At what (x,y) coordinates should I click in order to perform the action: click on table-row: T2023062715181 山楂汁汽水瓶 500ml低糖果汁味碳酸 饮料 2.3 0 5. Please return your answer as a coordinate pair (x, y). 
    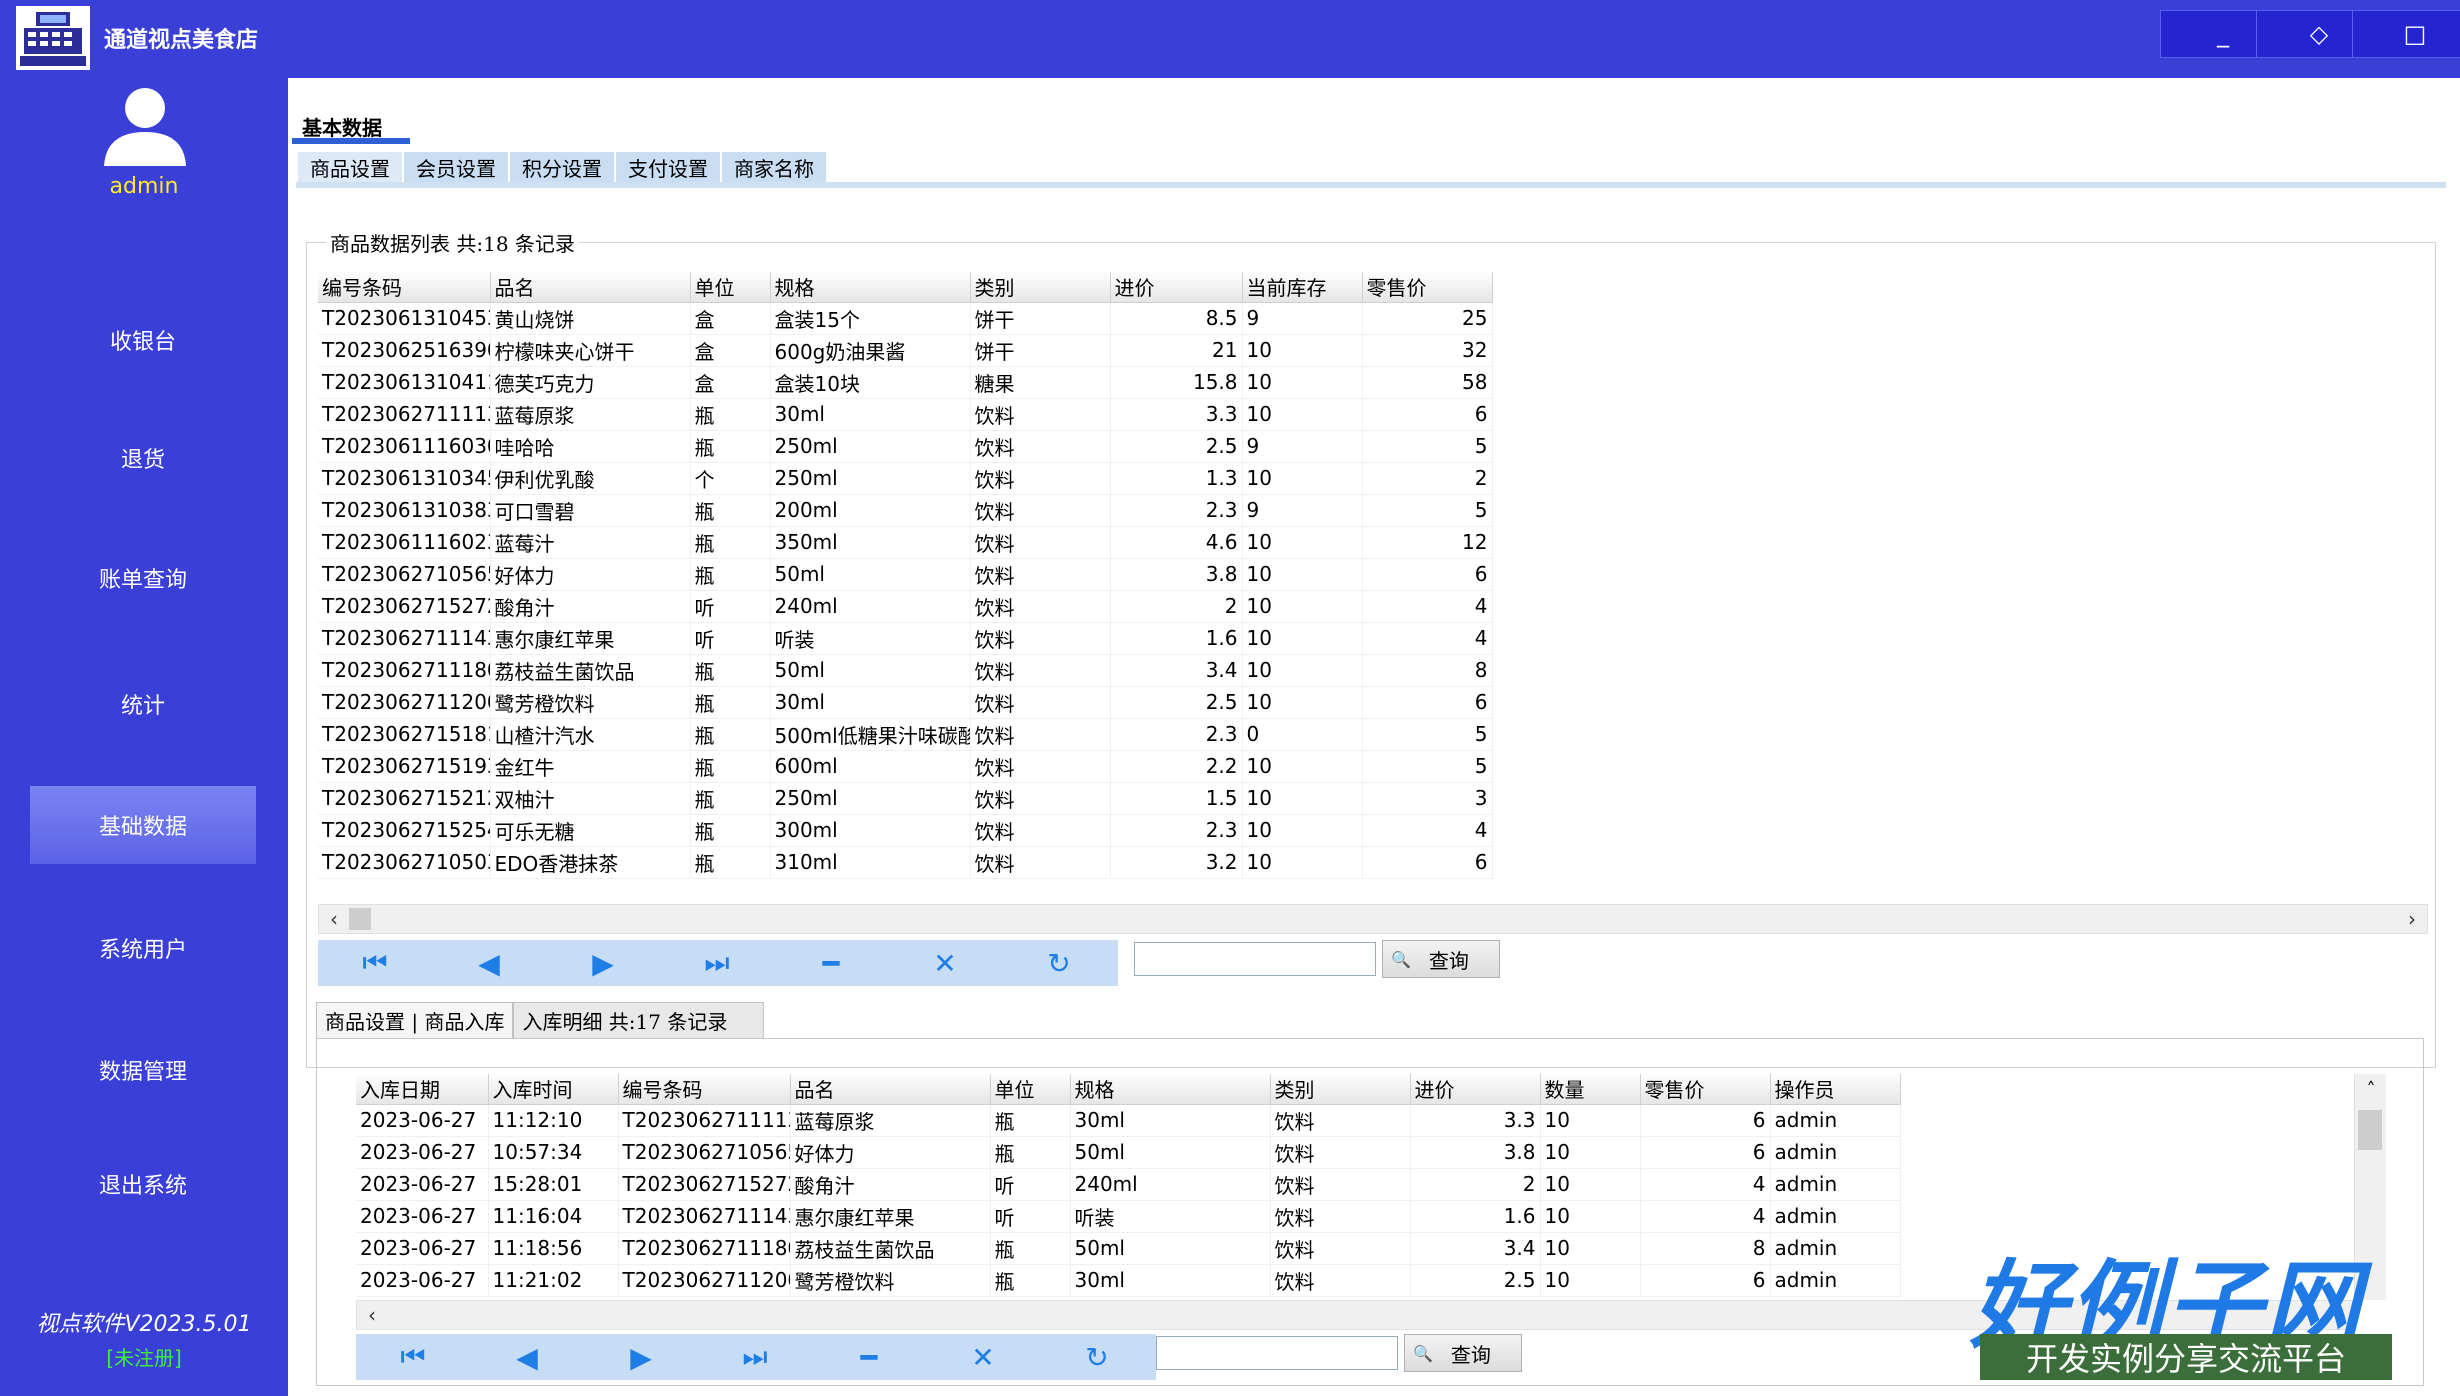
    Looking at the image, I should click on (905, 734).